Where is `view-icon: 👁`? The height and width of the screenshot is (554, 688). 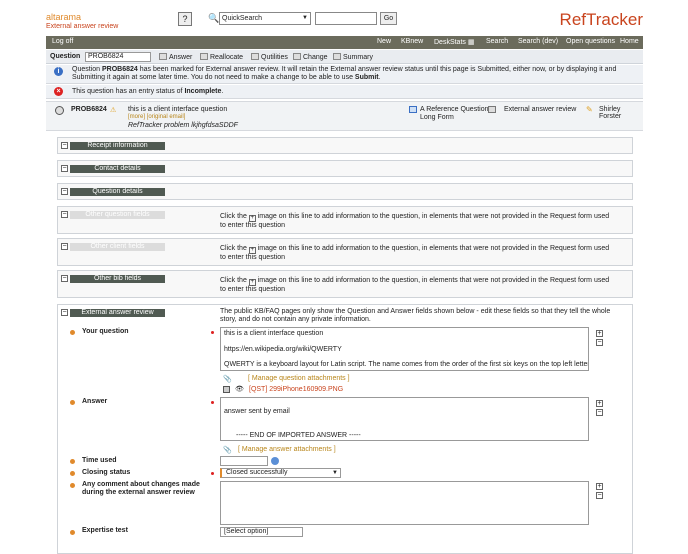 view-icon: 👁 is located at coordinates (239, 389).